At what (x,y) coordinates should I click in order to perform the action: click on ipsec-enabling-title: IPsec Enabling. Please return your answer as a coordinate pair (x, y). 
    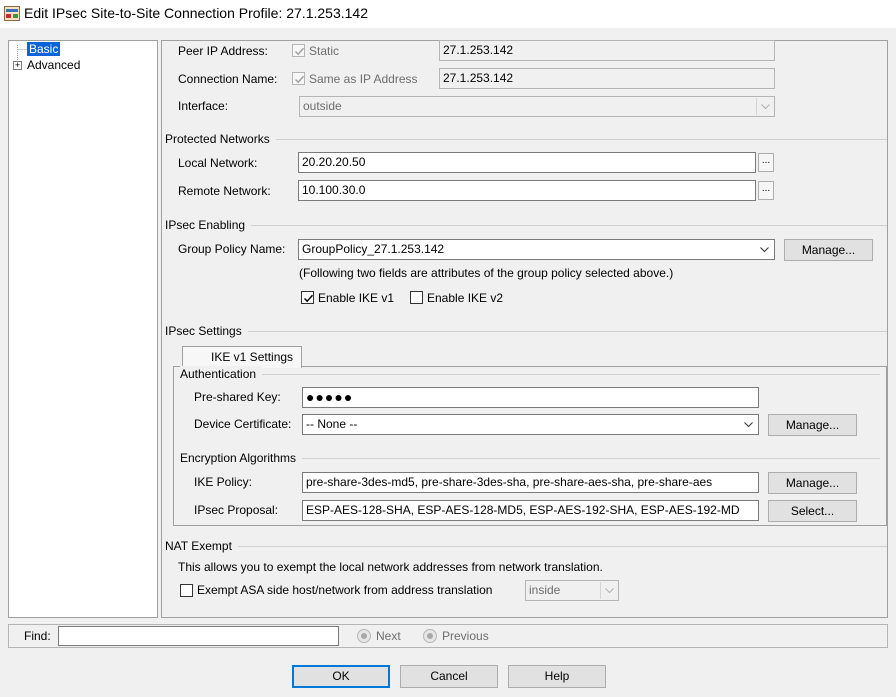
    Looking at the image, I should click on (208, 225).